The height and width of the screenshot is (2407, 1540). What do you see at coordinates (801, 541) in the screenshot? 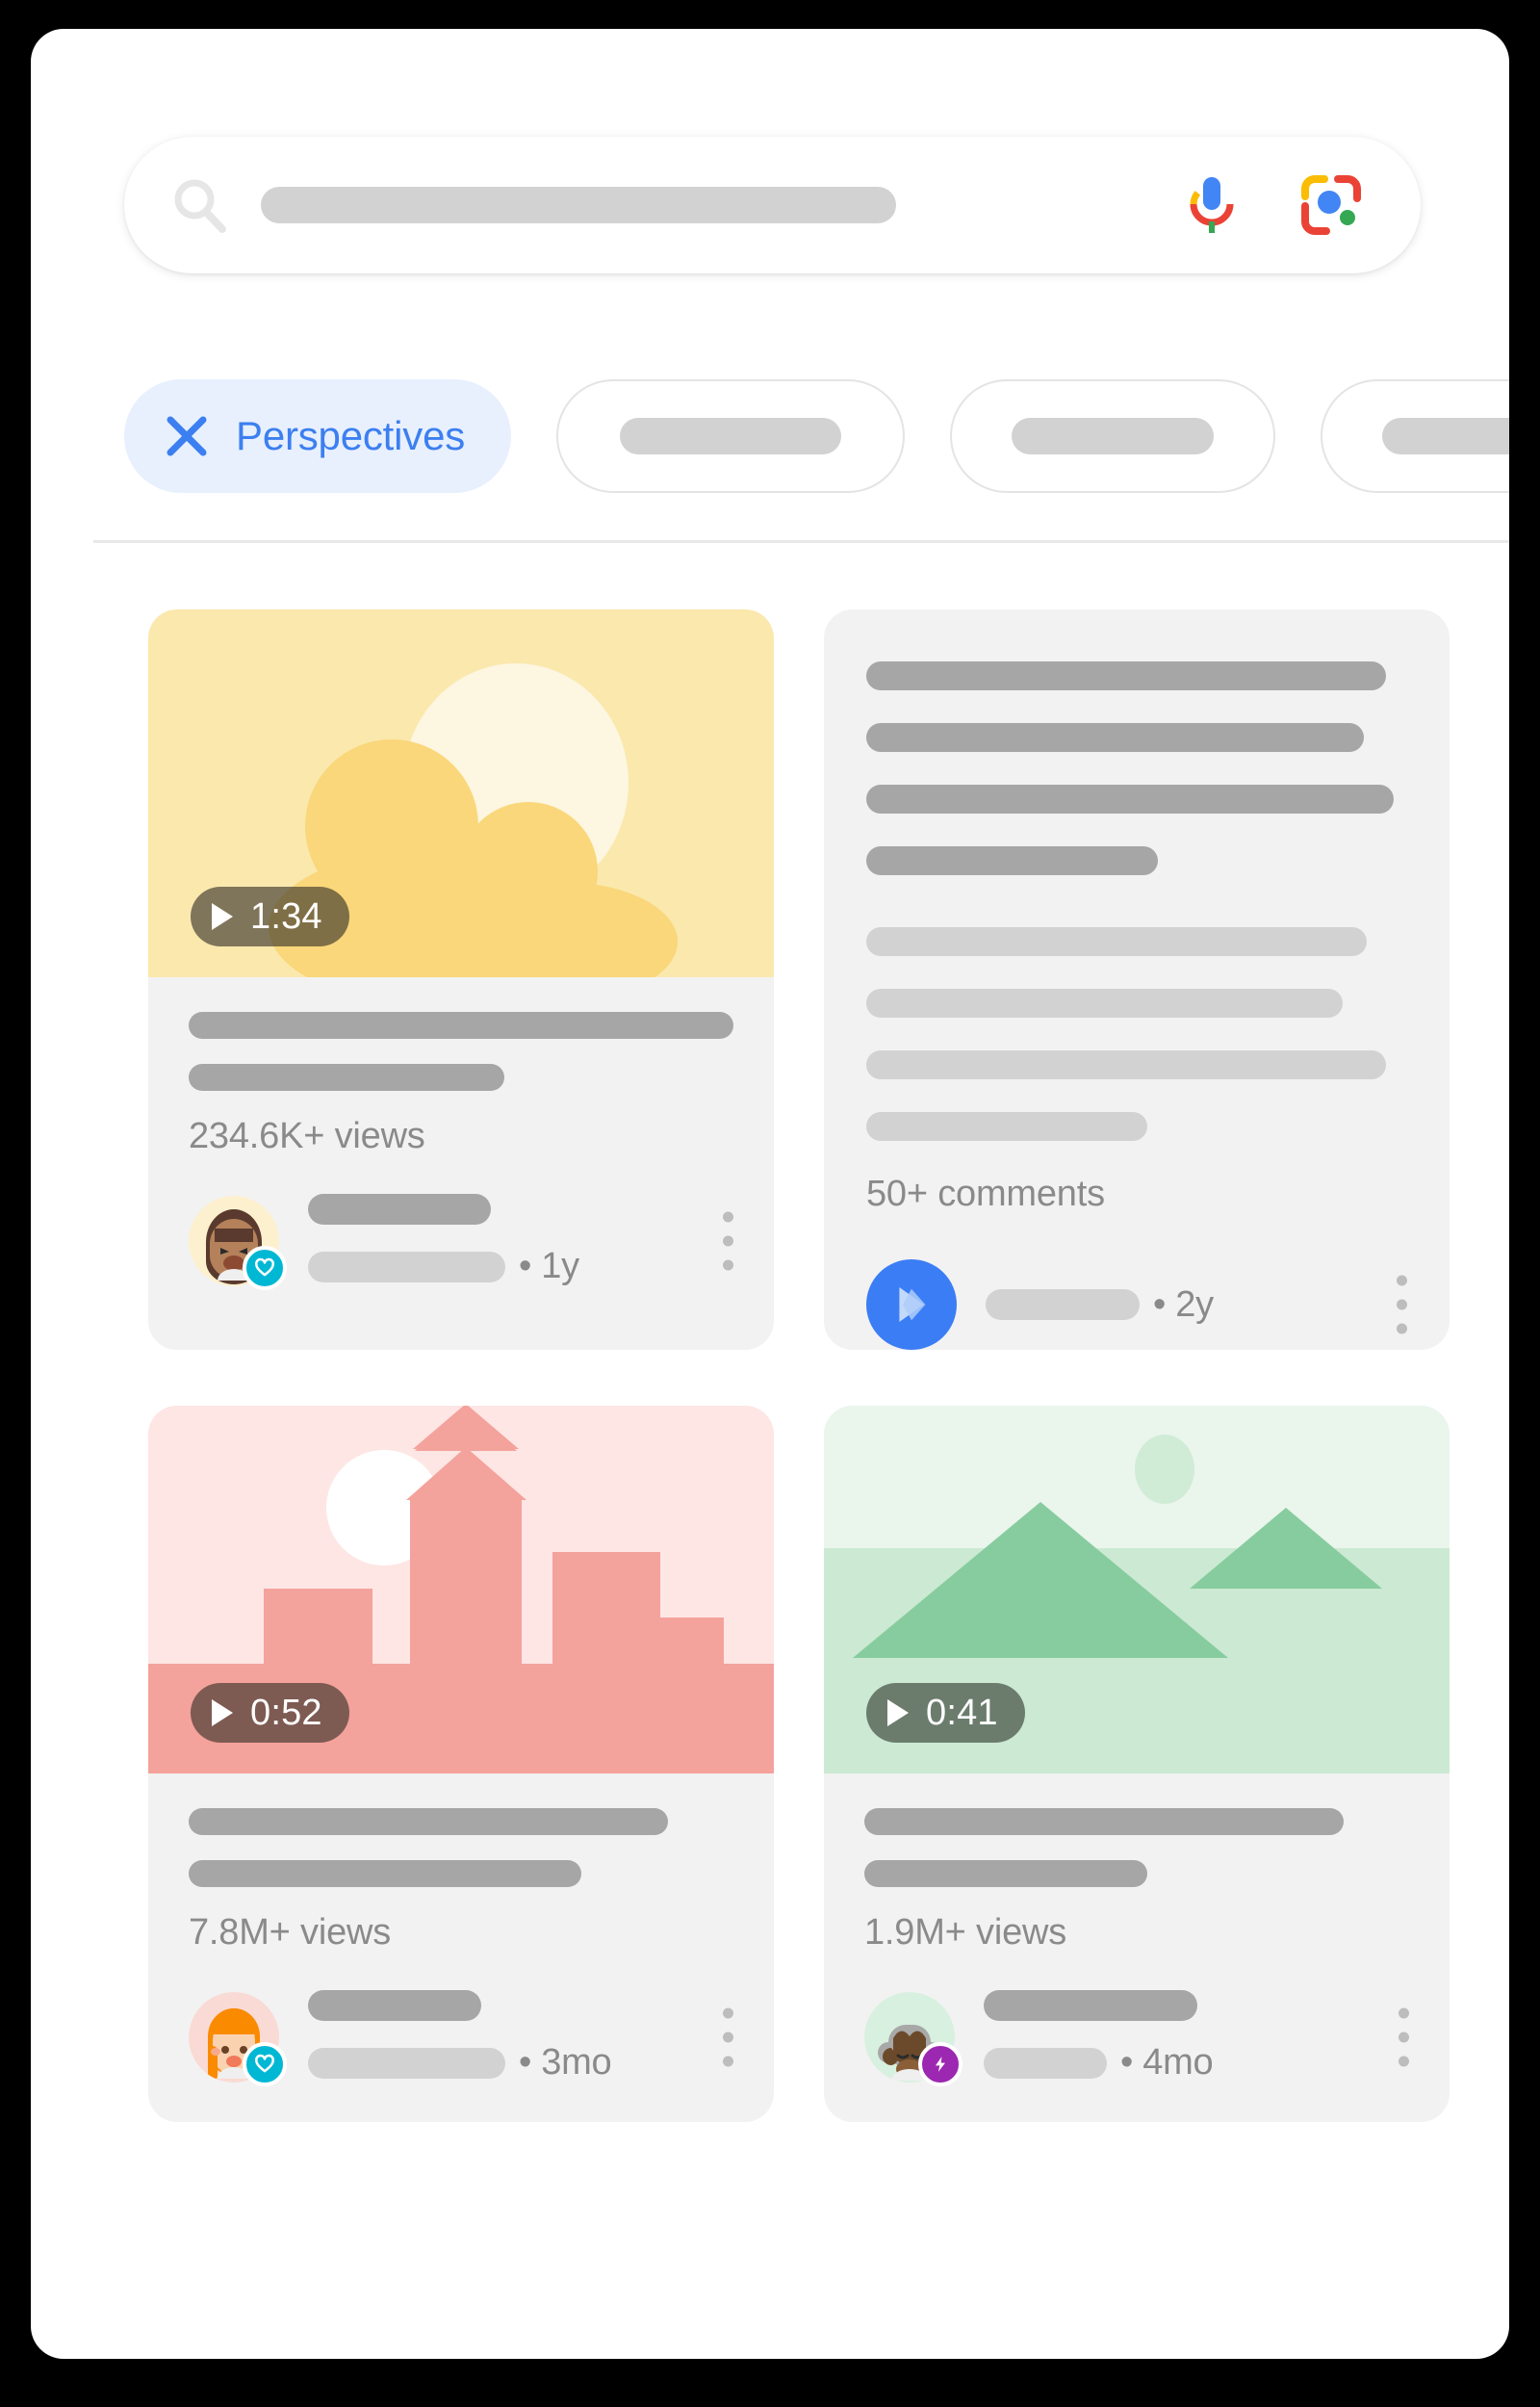
I see `header-divider` at bounding box center [801, 541].